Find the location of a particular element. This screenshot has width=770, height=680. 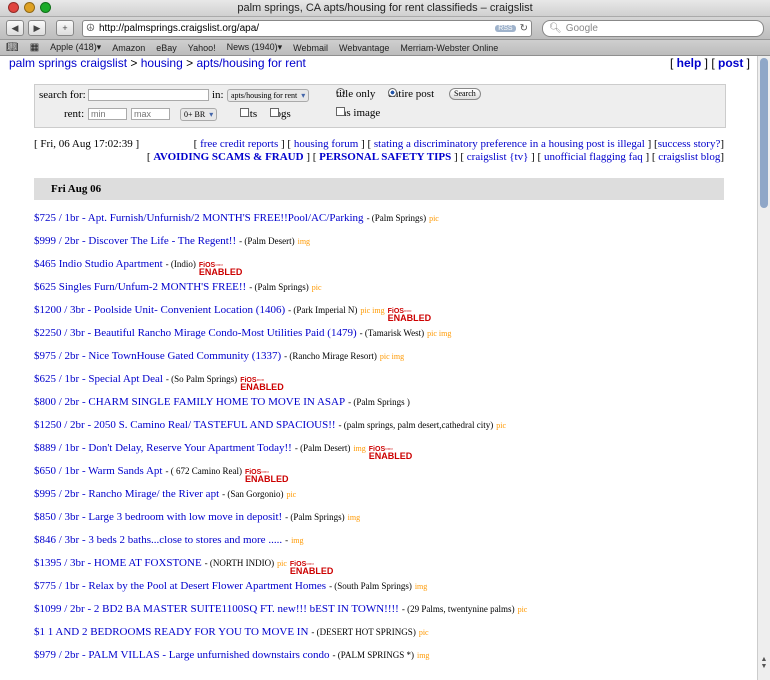

listing-link: $650 / 1br - Warm Sands Apt is located at coordinates (98, 471).